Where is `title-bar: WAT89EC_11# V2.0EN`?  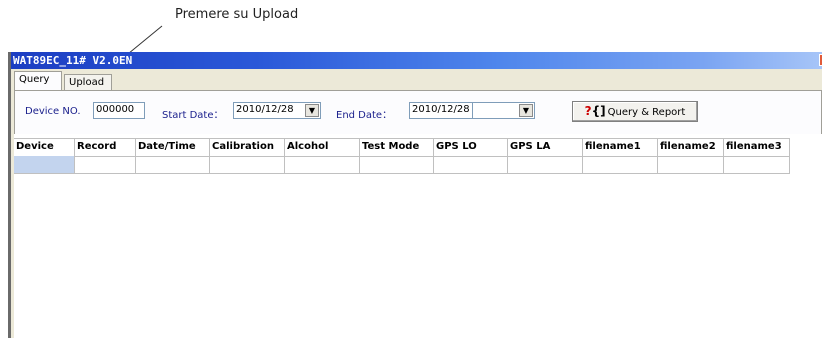 title-bar: WAT89EC_11# V2.0EN is located at coordinates (416, 60).